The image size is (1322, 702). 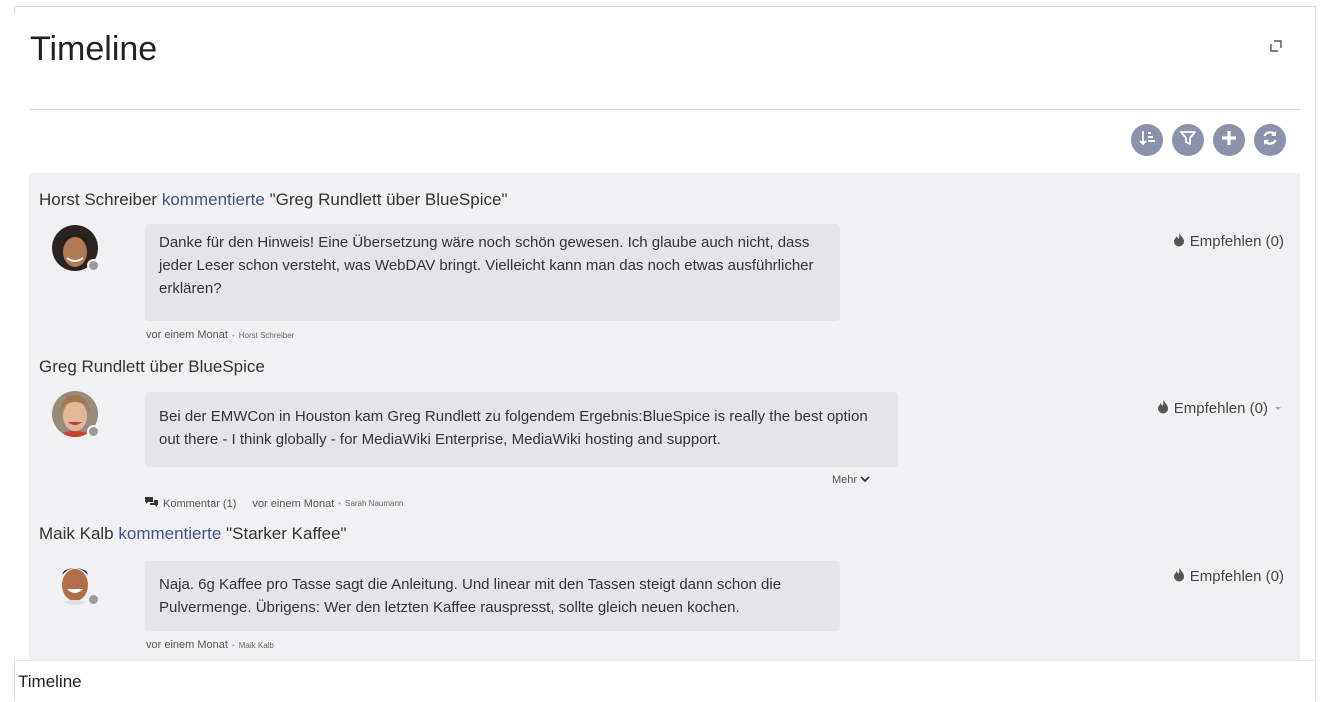 I want to click on entry-meta: vor einem Monat • Maik Kalb, so click(x=210, y=645).